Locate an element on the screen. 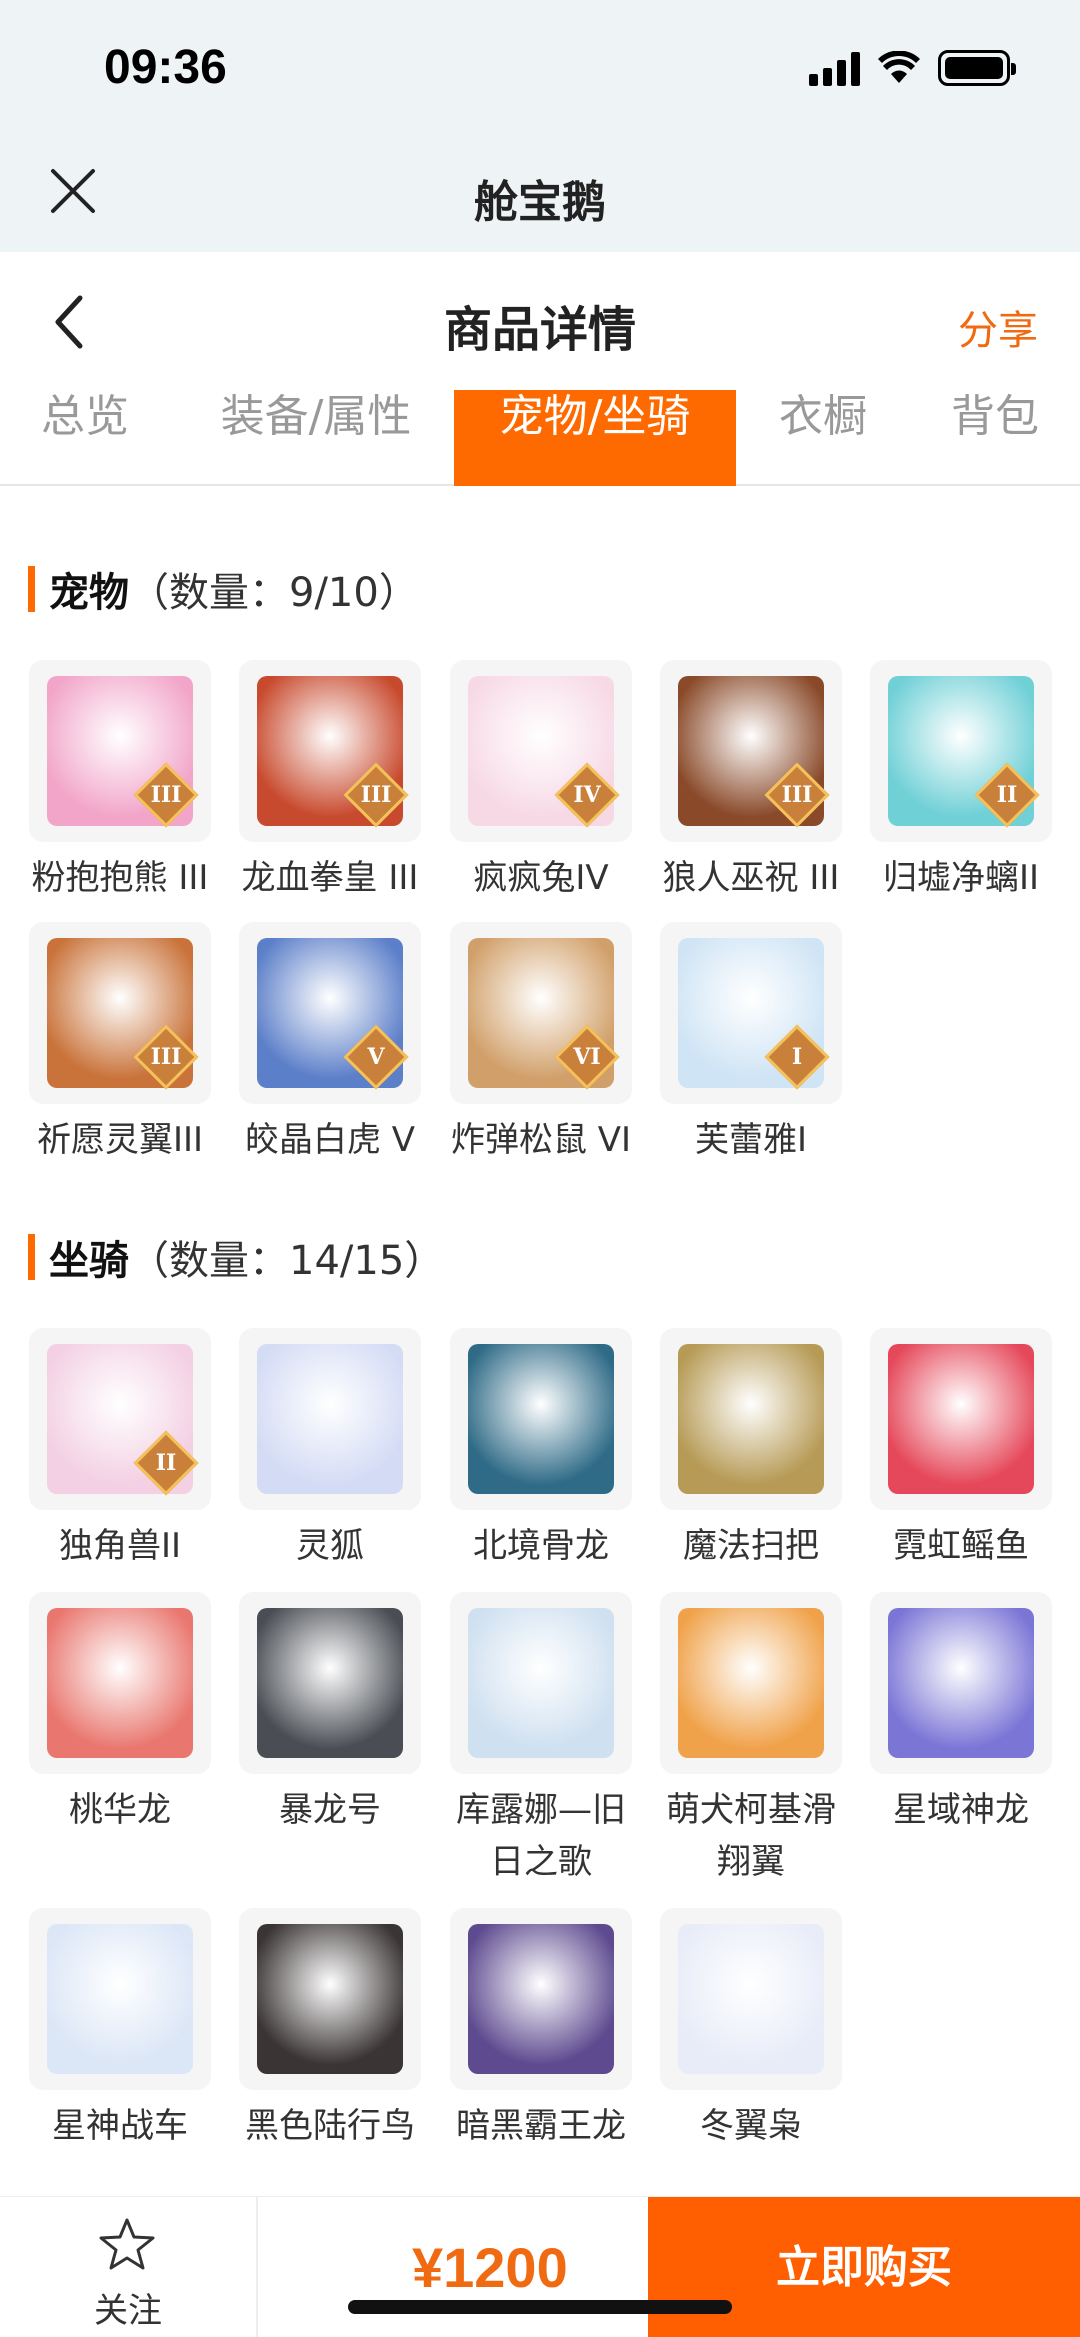 The image size is (1080, 2337). item-name: 炸弹松鼠 VI is located at coordinates (541, 1140).